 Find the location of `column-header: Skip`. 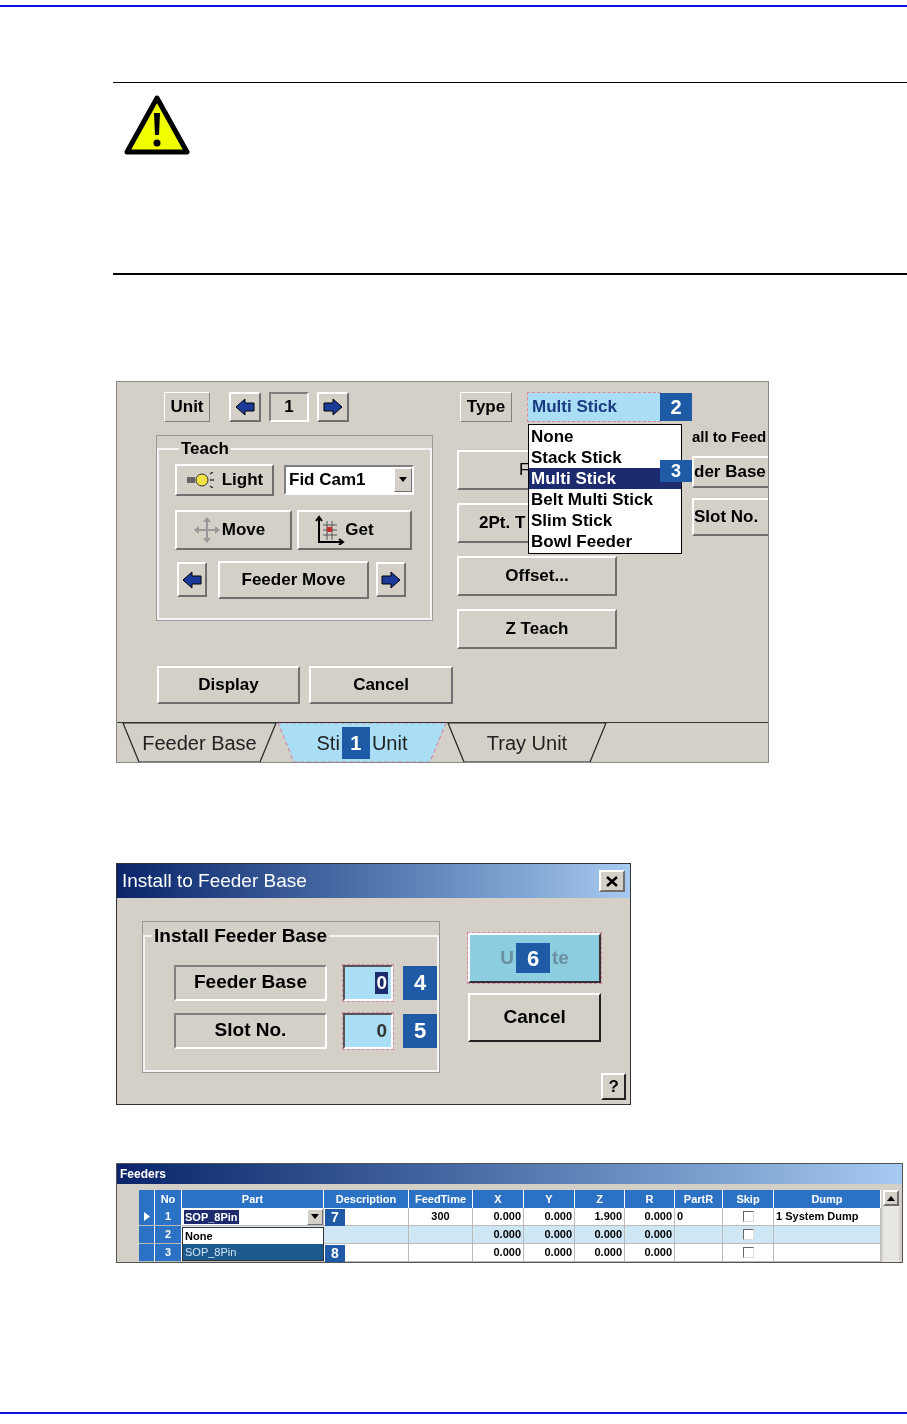

column-header: Skip is located at coordinates (748, 1199).